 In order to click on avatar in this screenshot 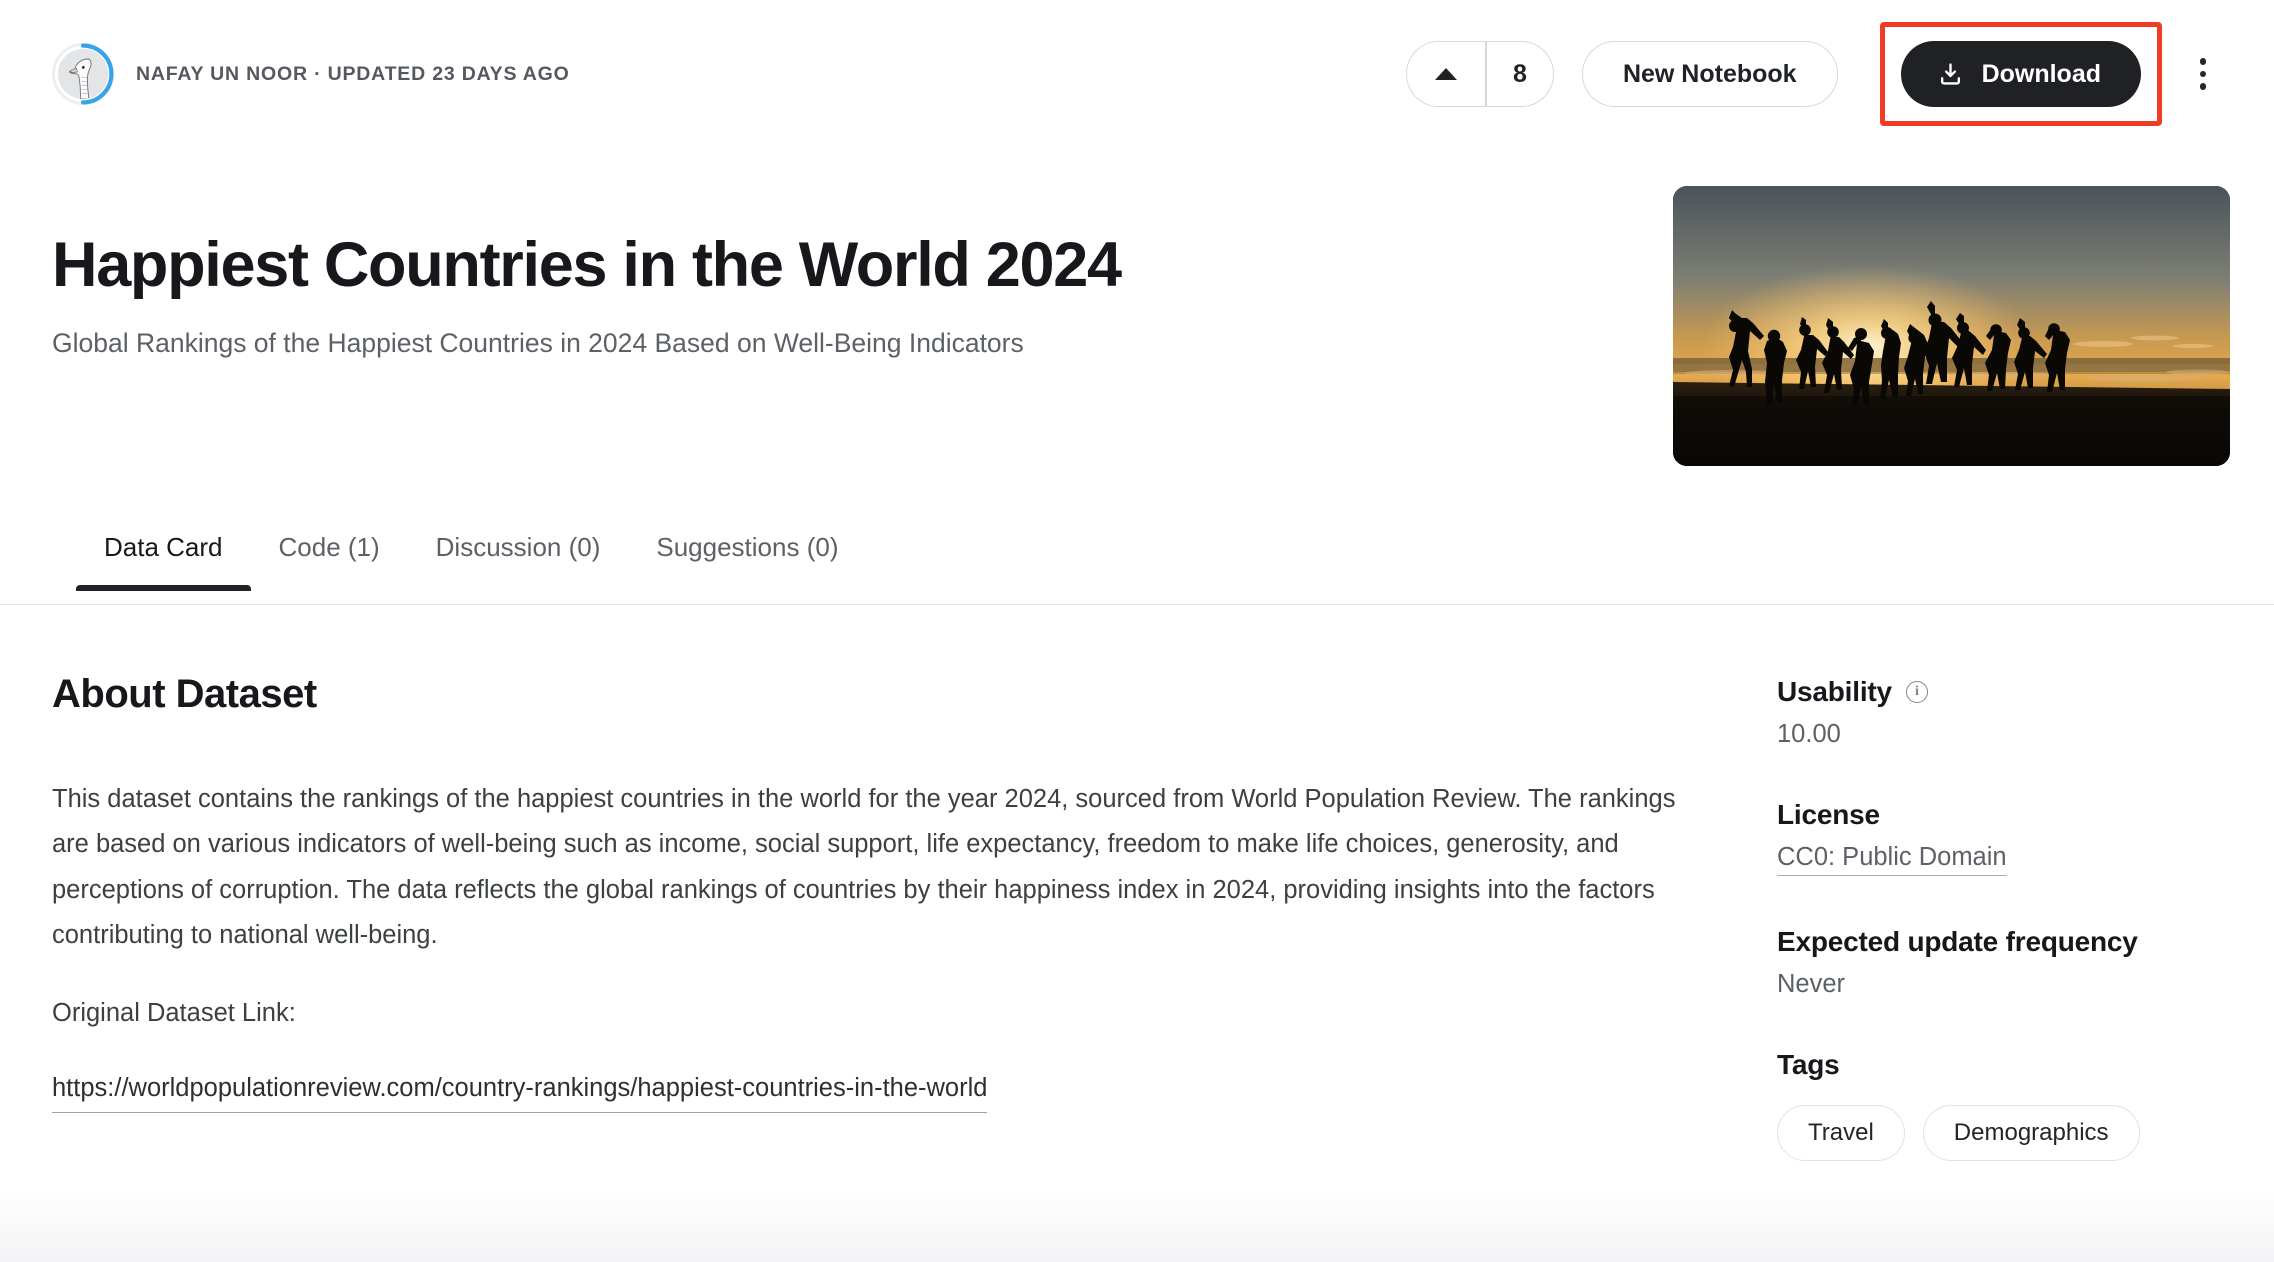, I will do `click(83, 74)`.